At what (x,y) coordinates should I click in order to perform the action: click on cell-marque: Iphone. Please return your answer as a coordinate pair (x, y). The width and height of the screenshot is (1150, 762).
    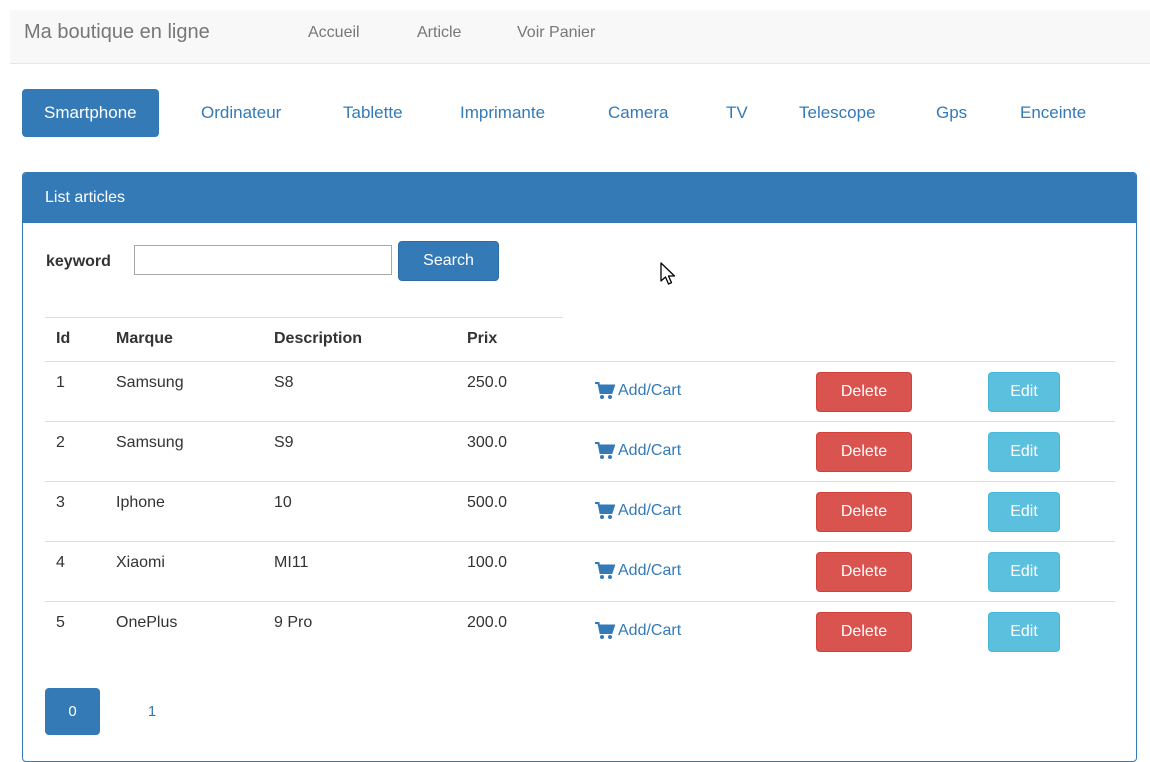
    Looking at the image, I should click on (140, 502).